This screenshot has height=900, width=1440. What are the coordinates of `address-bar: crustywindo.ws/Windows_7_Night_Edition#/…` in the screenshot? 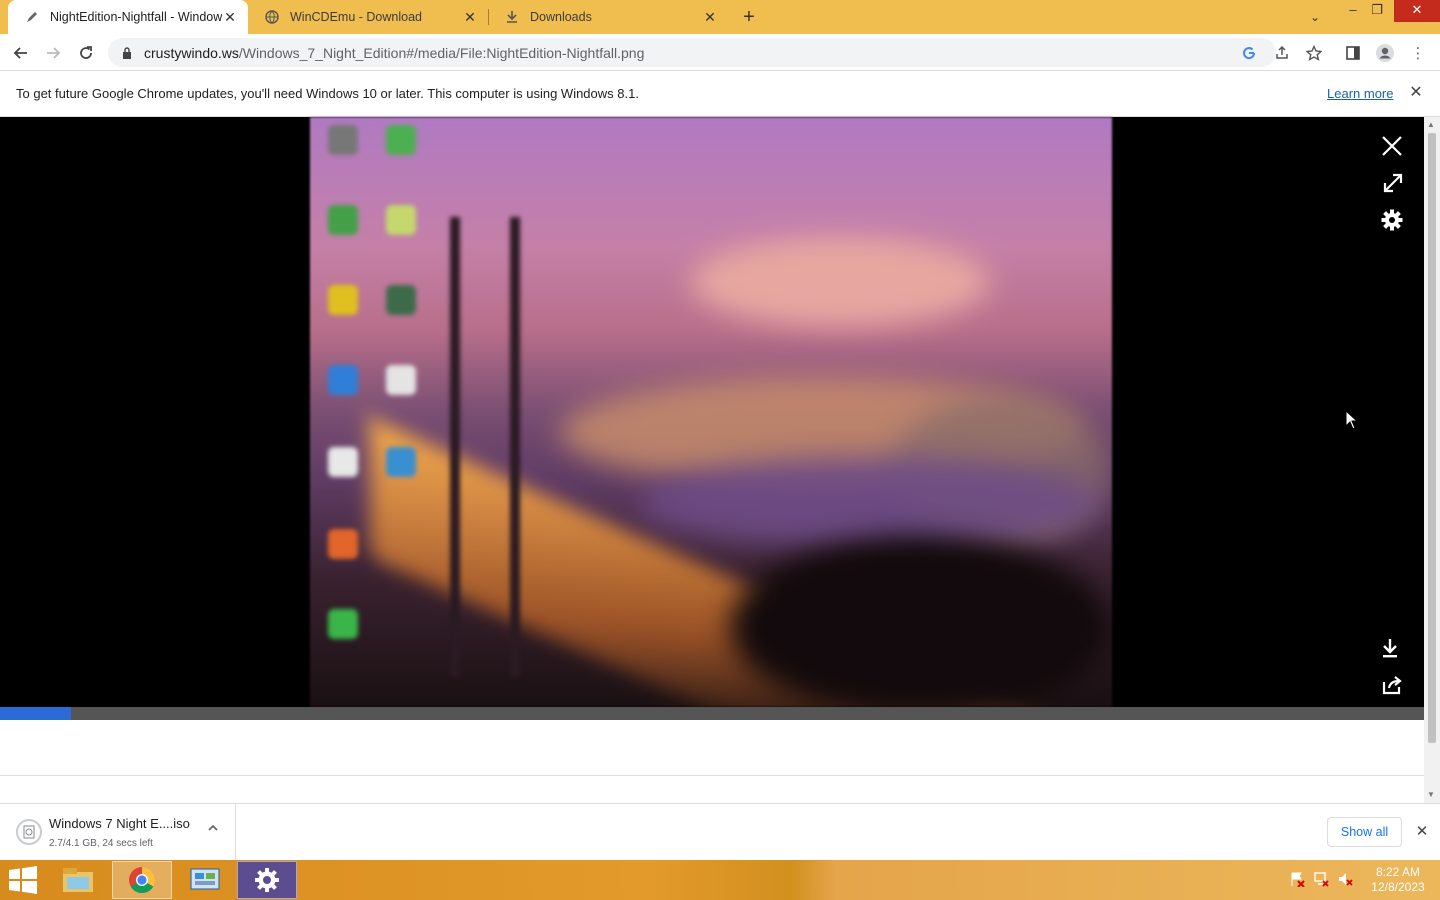 It's located at (692, 52).